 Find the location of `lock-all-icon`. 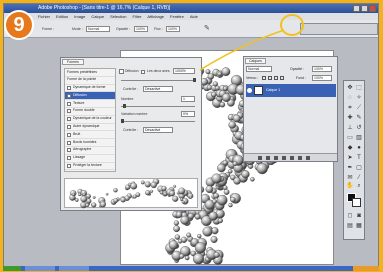

lock-all-icon is located at coordinates (282, 78).